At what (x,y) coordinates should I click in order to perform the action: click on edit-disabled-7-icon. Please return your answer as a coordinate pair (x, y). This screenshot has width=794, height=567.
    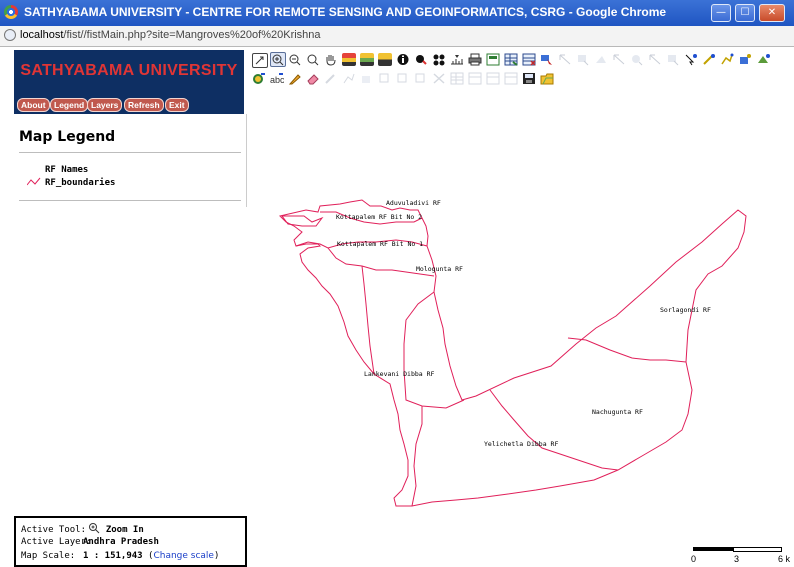
    Looking at the image, I should click on (475, 78).